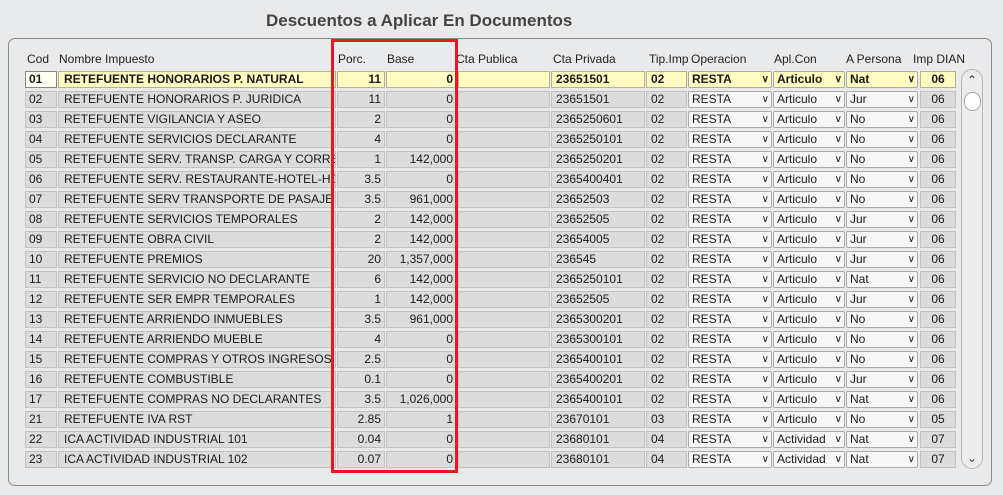 The image size is (1003, 495). What do you see at coordinates (421, 159) in the screenshot?
I see `base-field: 142,000` at bounding box center [421, 159].